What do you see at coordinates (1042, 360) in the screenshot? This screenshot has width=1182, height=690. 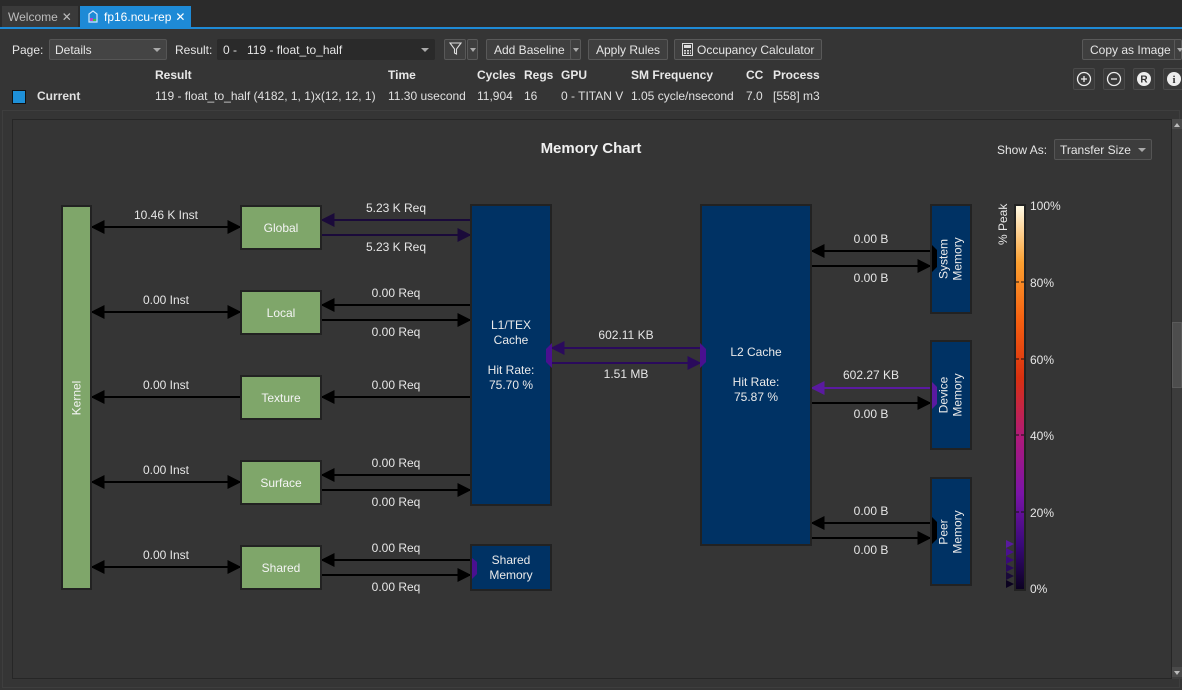 I see `colorbar-tick-60: 60%` at bounding box center [1042, 360].